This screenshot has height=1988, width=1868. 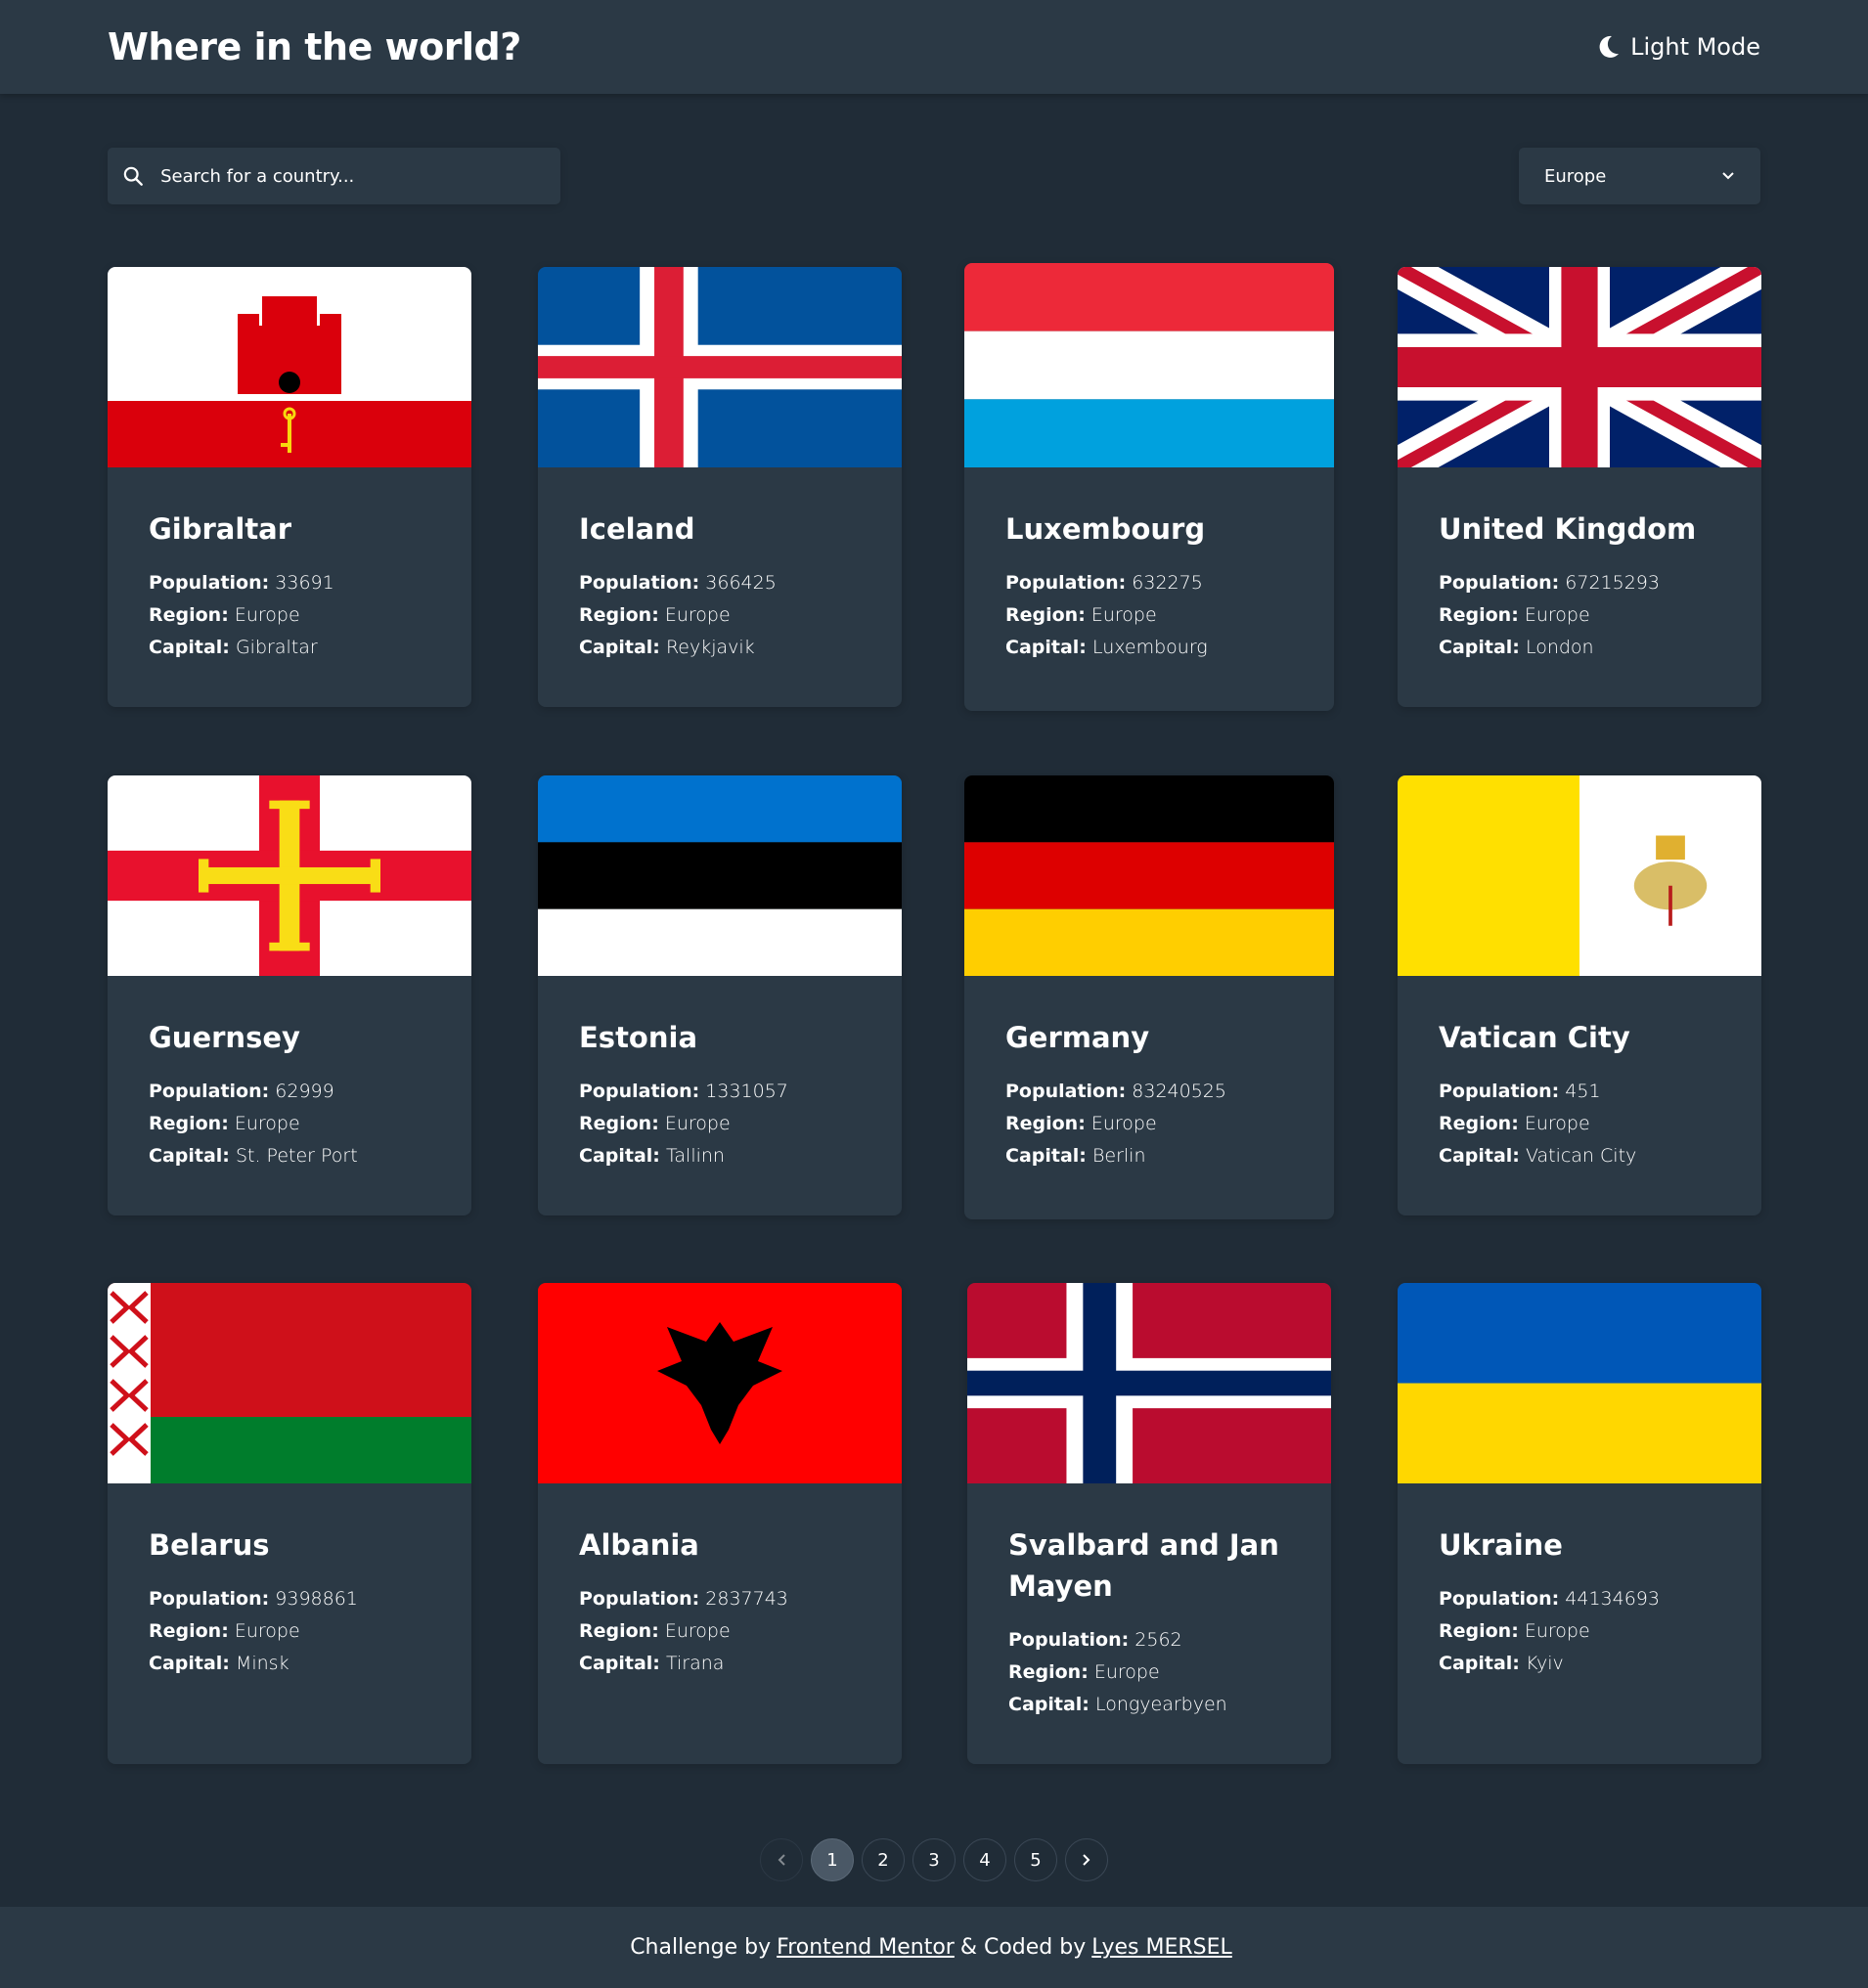 I want to click on page-button-1: 1, so click(x=832, y=1859).